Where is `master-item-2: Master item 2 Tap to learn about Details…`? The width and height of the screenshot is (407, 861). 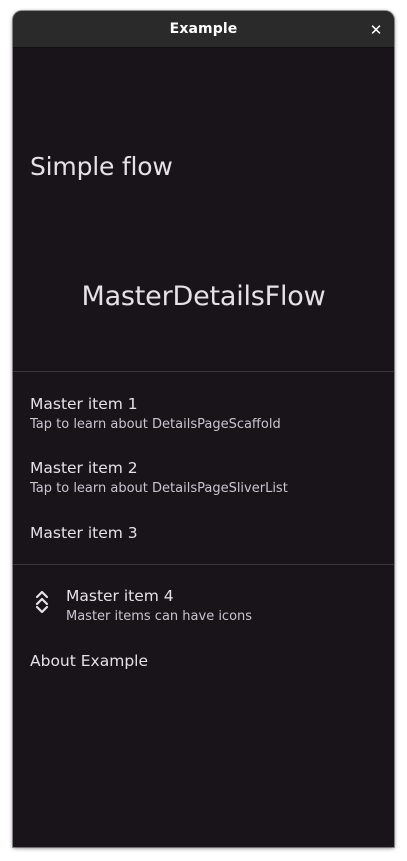
master-item-2: Master item 2 Tap to learn about Details… is located at coordinates (203, 480).